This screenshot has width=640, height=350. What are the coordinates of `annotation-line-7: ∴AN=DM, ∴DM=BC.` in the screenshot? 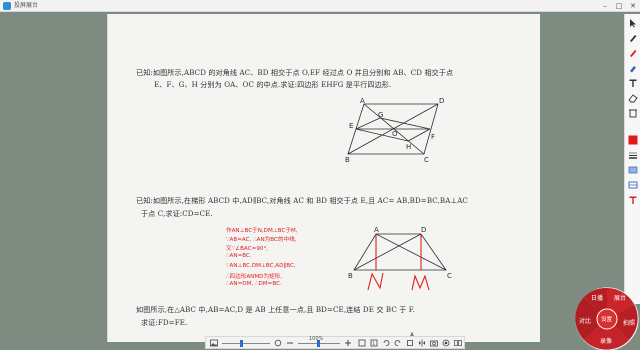 It's located at (254, 284).